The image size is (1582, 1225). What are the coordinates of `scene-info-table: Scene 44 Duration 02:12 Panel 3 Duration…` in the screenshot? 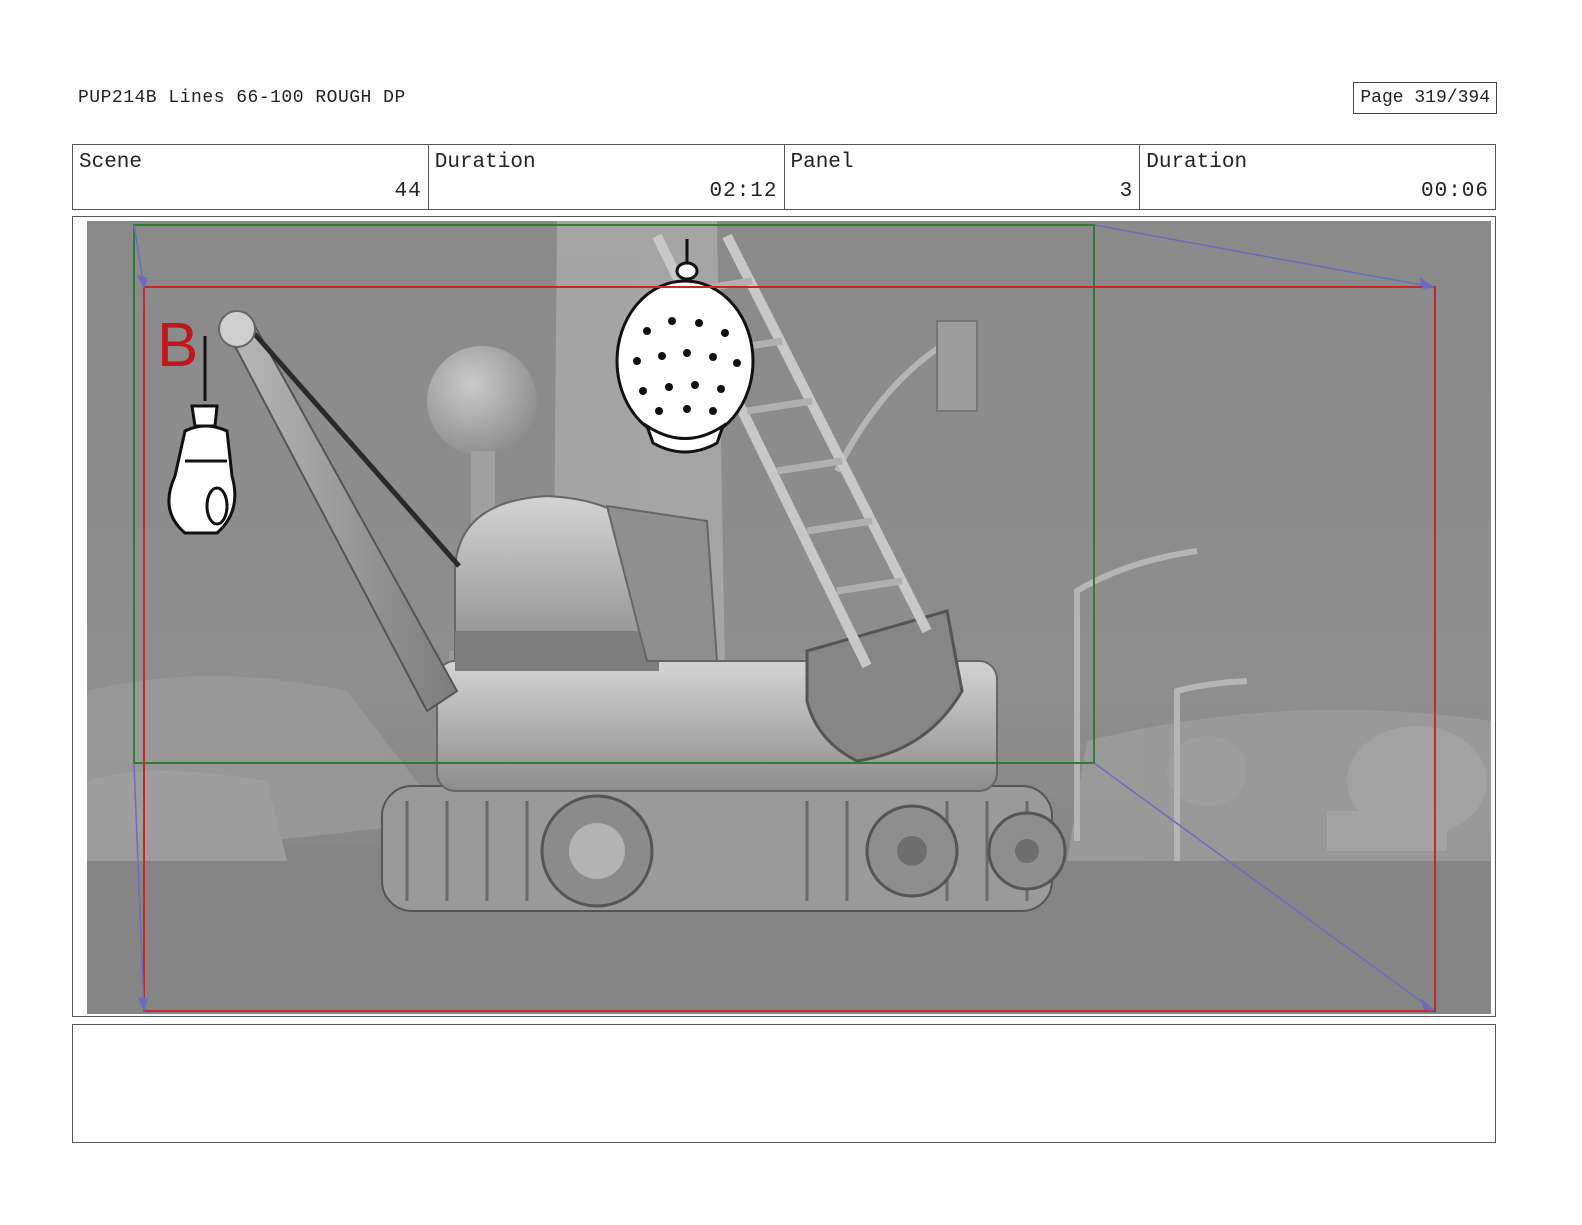 It's located at (784, 177).